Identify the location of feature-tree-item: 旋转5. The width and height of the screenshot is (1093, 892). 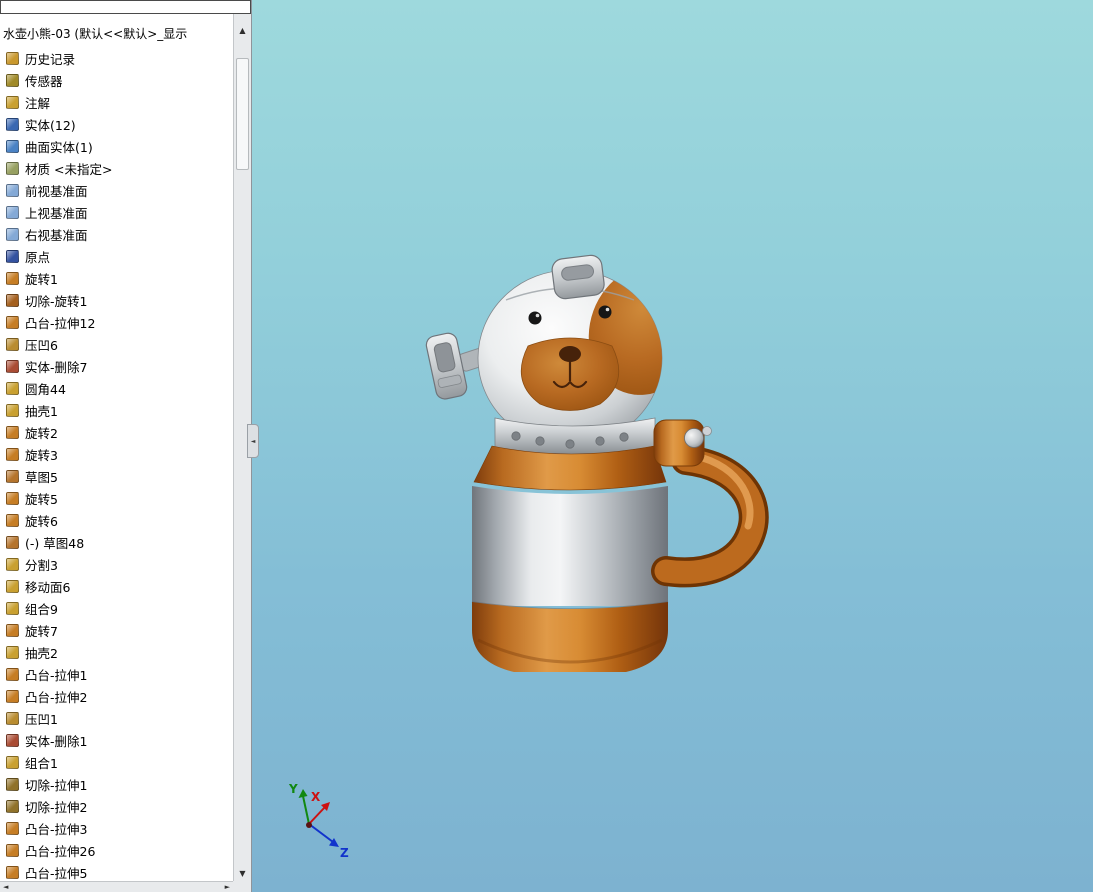
(116, 498).